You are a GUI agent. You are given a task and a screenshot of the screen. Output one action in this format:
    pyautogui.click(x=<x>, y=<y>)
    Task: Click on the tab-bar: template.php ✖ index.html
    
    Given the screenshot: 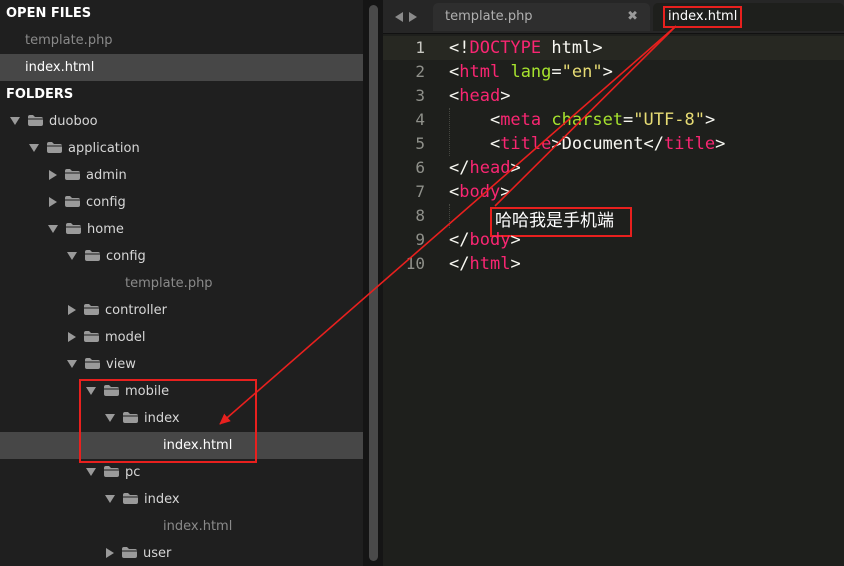 What is the action you would take?
    pyautogui.click(x=613, y=17)
    